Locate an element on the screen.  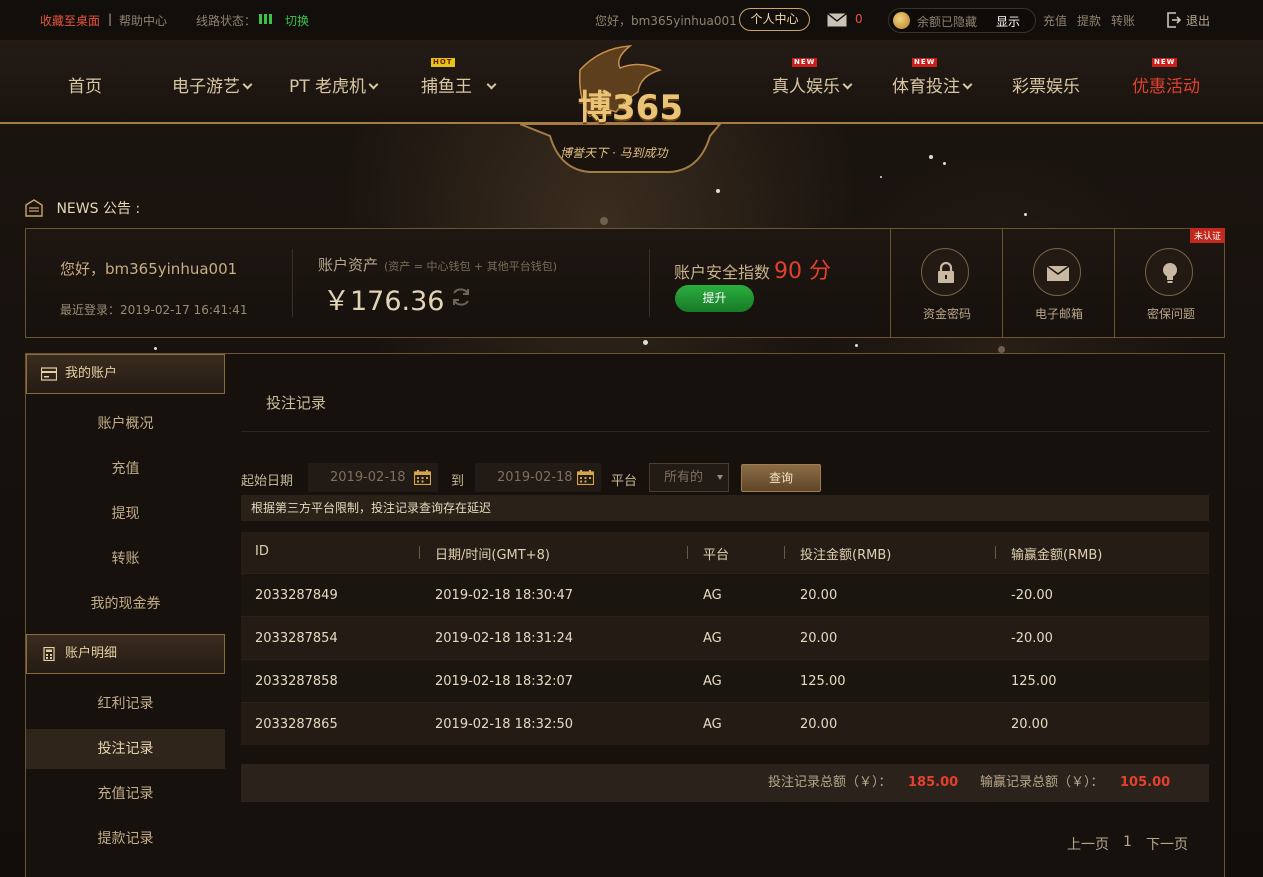
cell-win-loss: 20.00 is located at coordinates (1030, 724).